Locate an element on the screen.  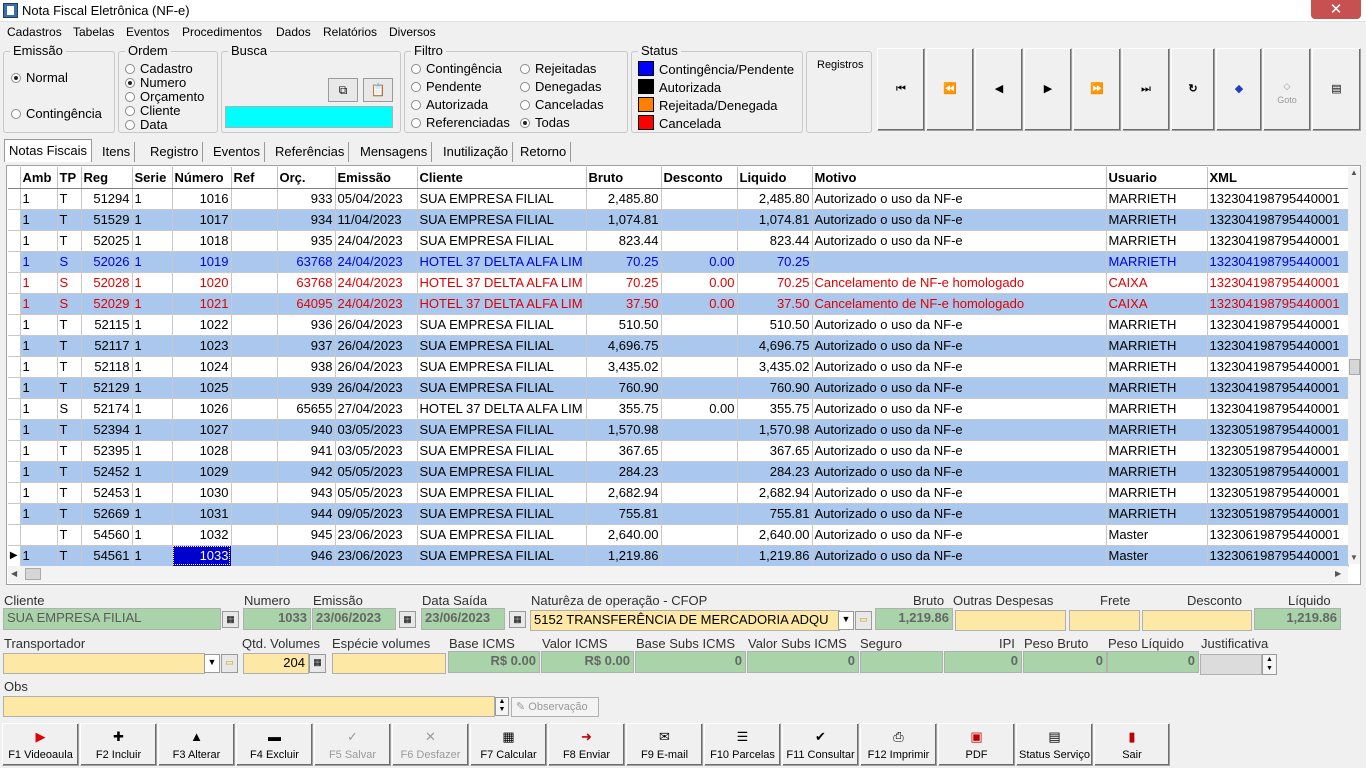
cell-bruto: 70.25 is located at coordinates (624, 283).